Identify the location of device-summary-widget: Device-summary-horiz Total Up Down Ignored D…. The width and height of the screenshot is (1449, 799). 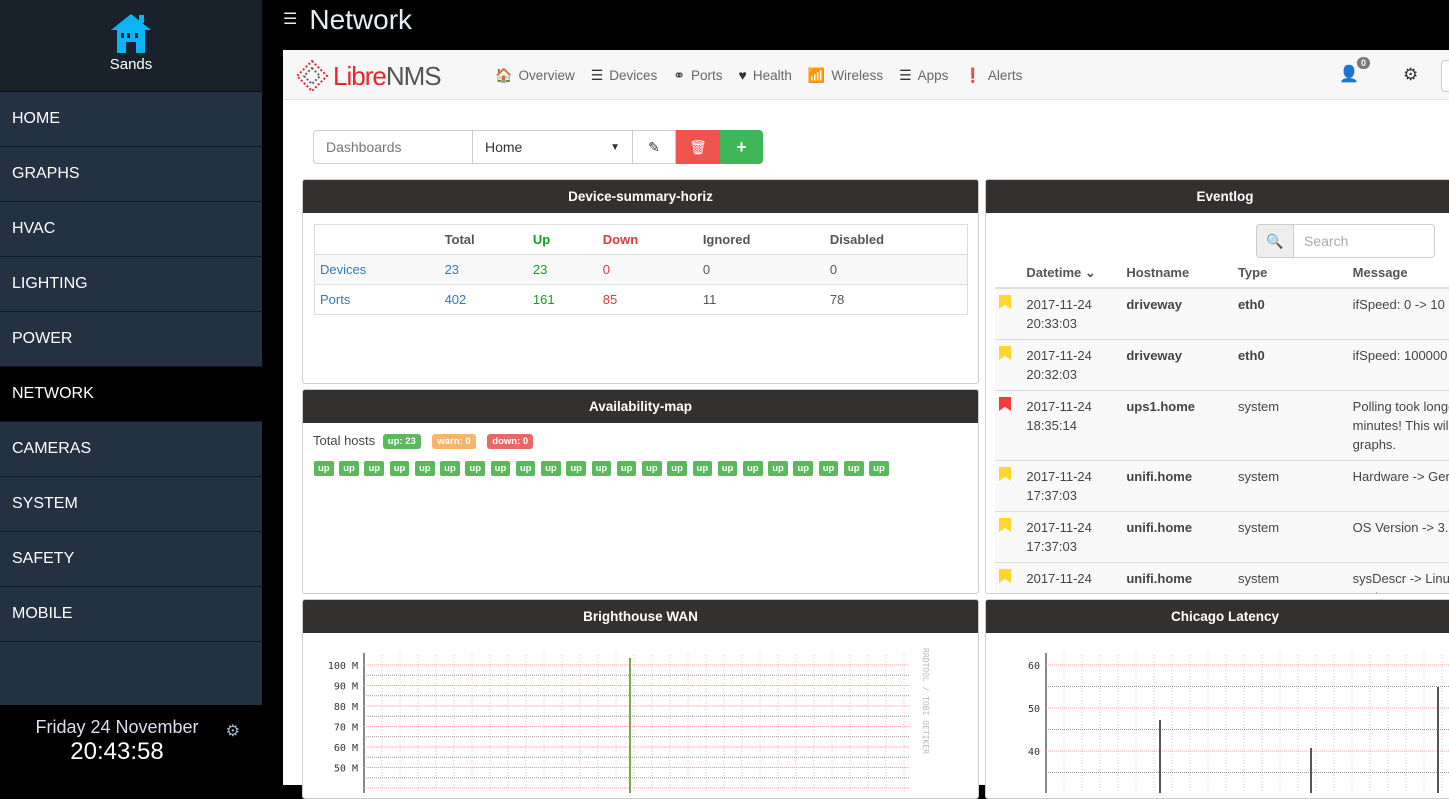
(640, 281).